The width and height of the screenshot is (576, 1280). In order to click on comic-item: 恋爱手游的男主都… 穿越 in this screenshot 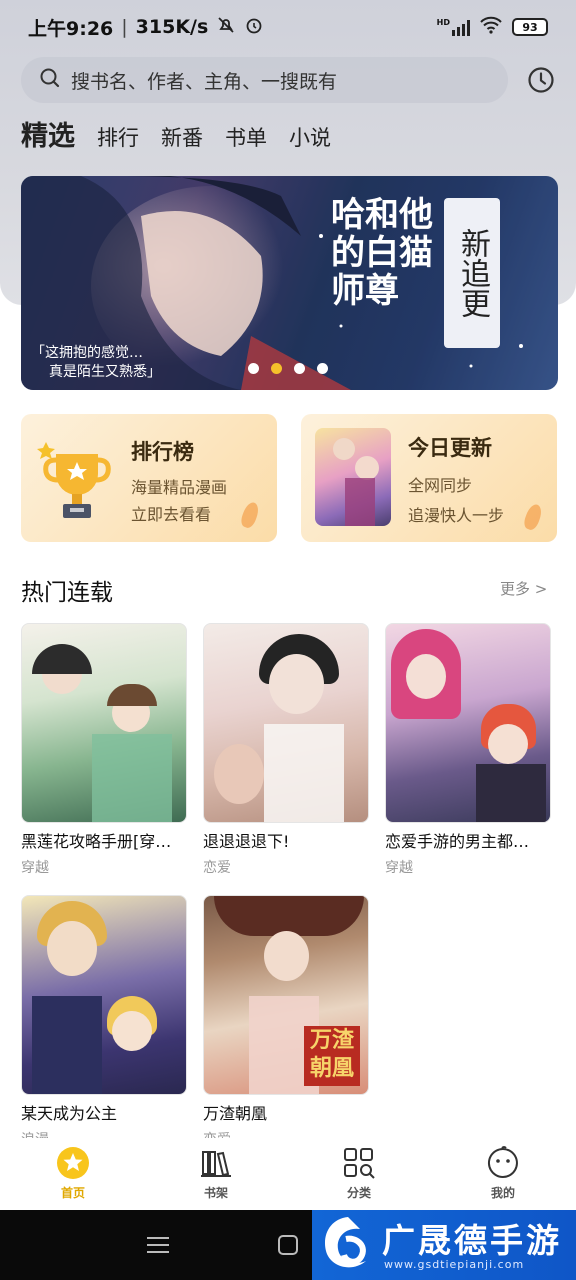, I will do `click(468, 750)`.